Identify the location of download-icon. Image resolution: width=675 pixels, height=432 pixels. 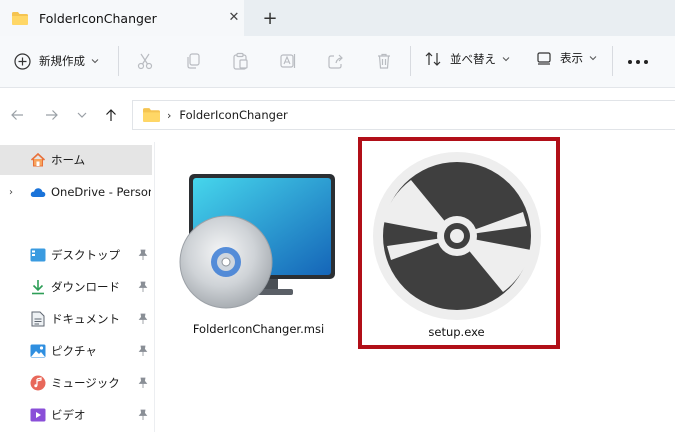
(38, 287).